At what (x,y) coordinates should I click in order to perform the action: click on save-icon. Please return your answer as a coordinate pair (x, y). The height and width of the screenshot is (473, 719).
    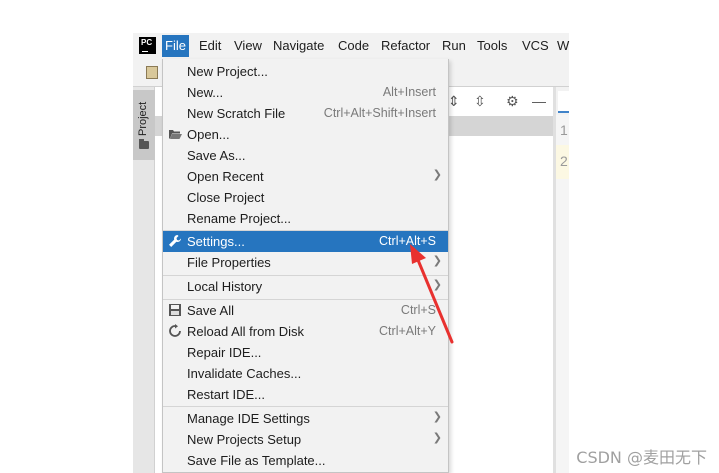
    Looking at the image, I should click on (175, 310).